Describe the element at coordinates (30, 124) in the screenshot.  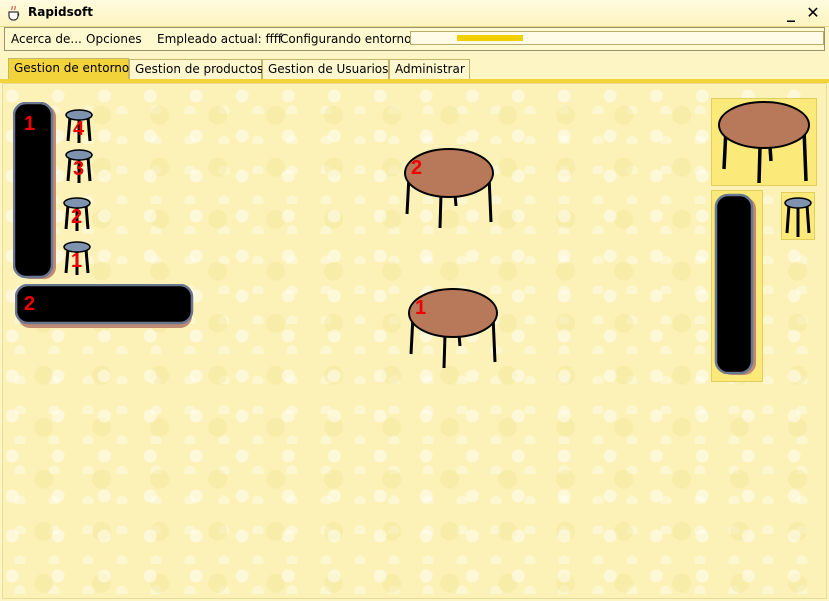
I see `bar-number: 1` at that location.